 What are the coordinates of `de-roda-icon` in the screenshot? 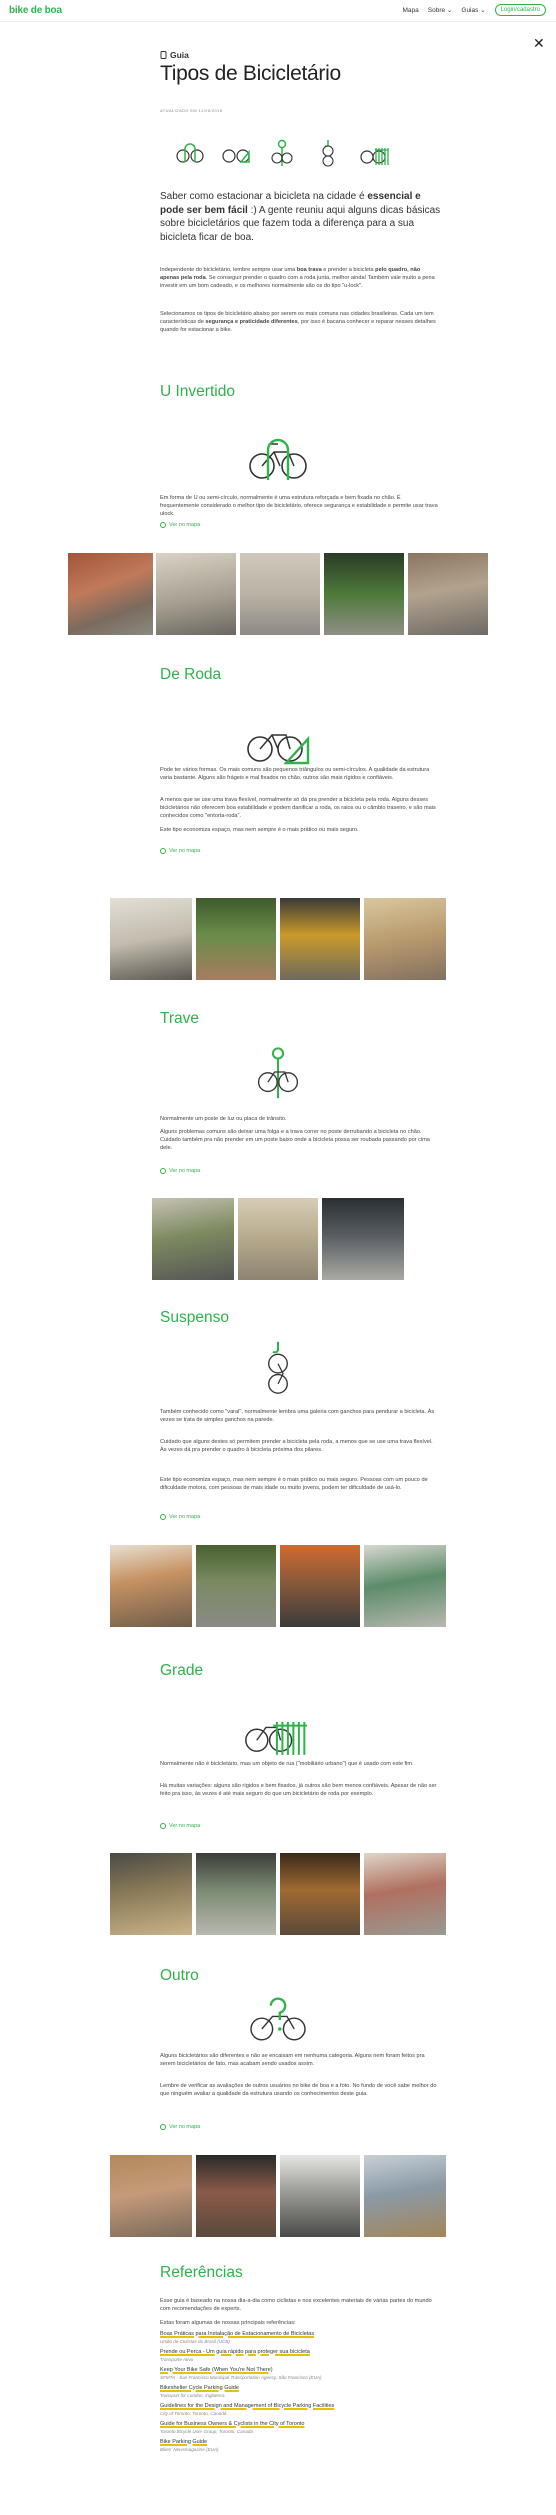 It's located at (236, 153).